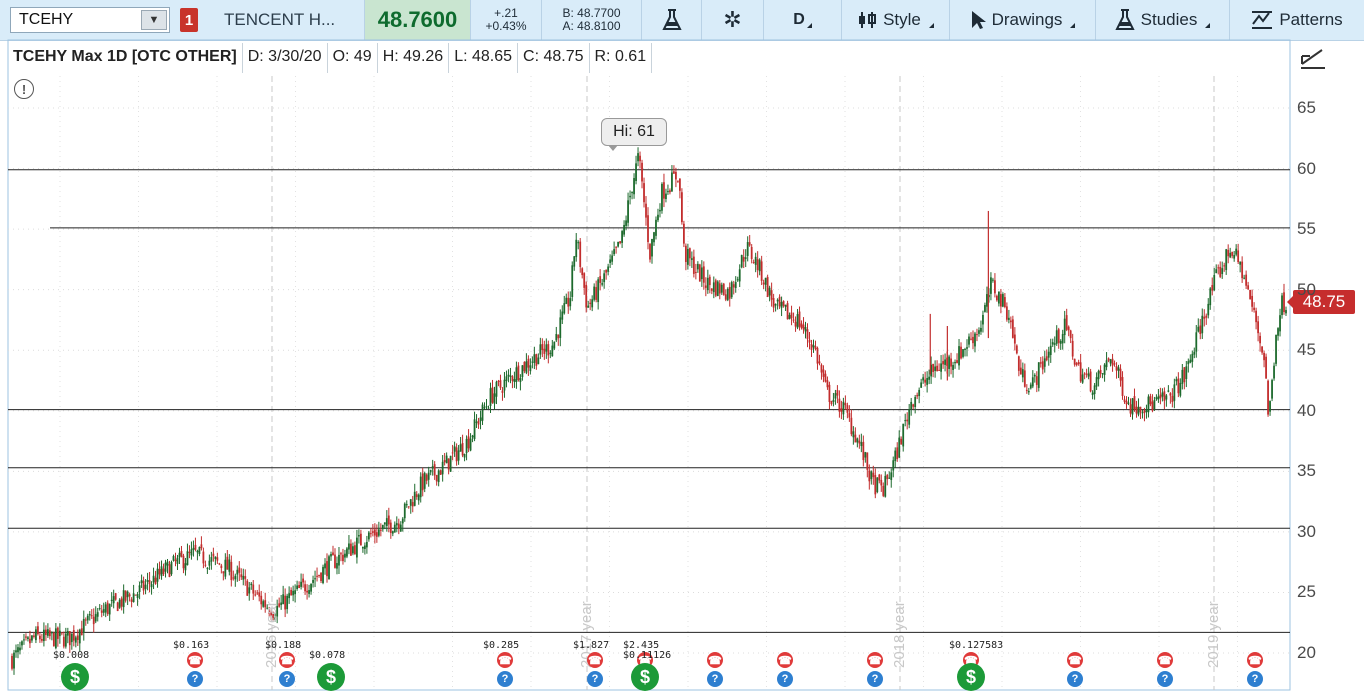 The width and height of the screenshot is (1364, 697). Describe the element at coordinates (1169, 19) in the screenshot. I see `studies-label: Studies` at that location.